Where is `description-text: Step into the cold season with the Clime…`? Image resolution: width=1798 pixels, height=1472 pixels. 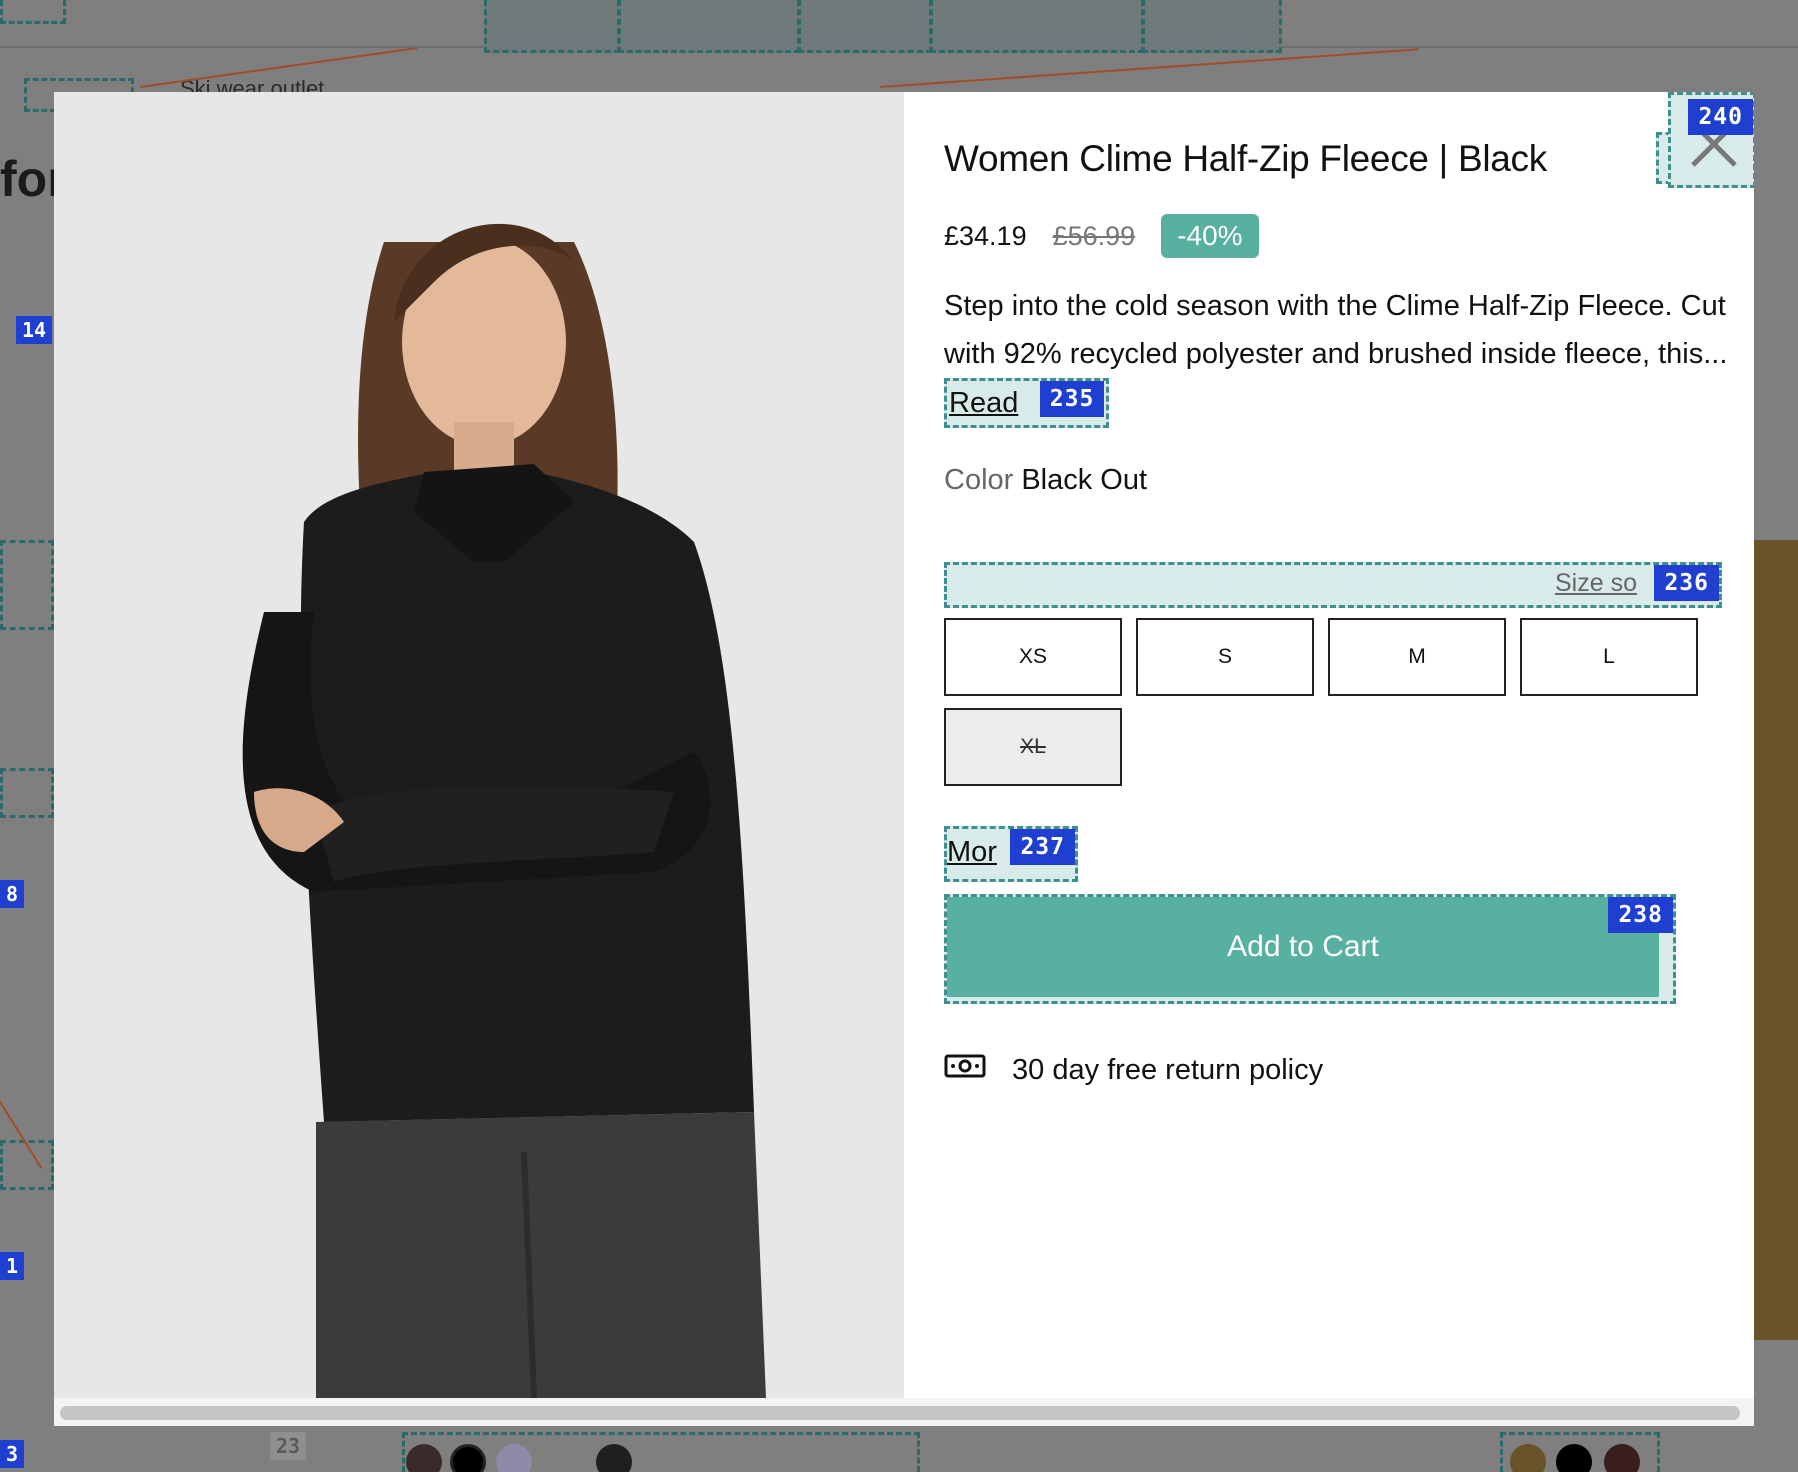 description-text: Step into the cold season with the Clime… is located at coordinates (1336, 330).